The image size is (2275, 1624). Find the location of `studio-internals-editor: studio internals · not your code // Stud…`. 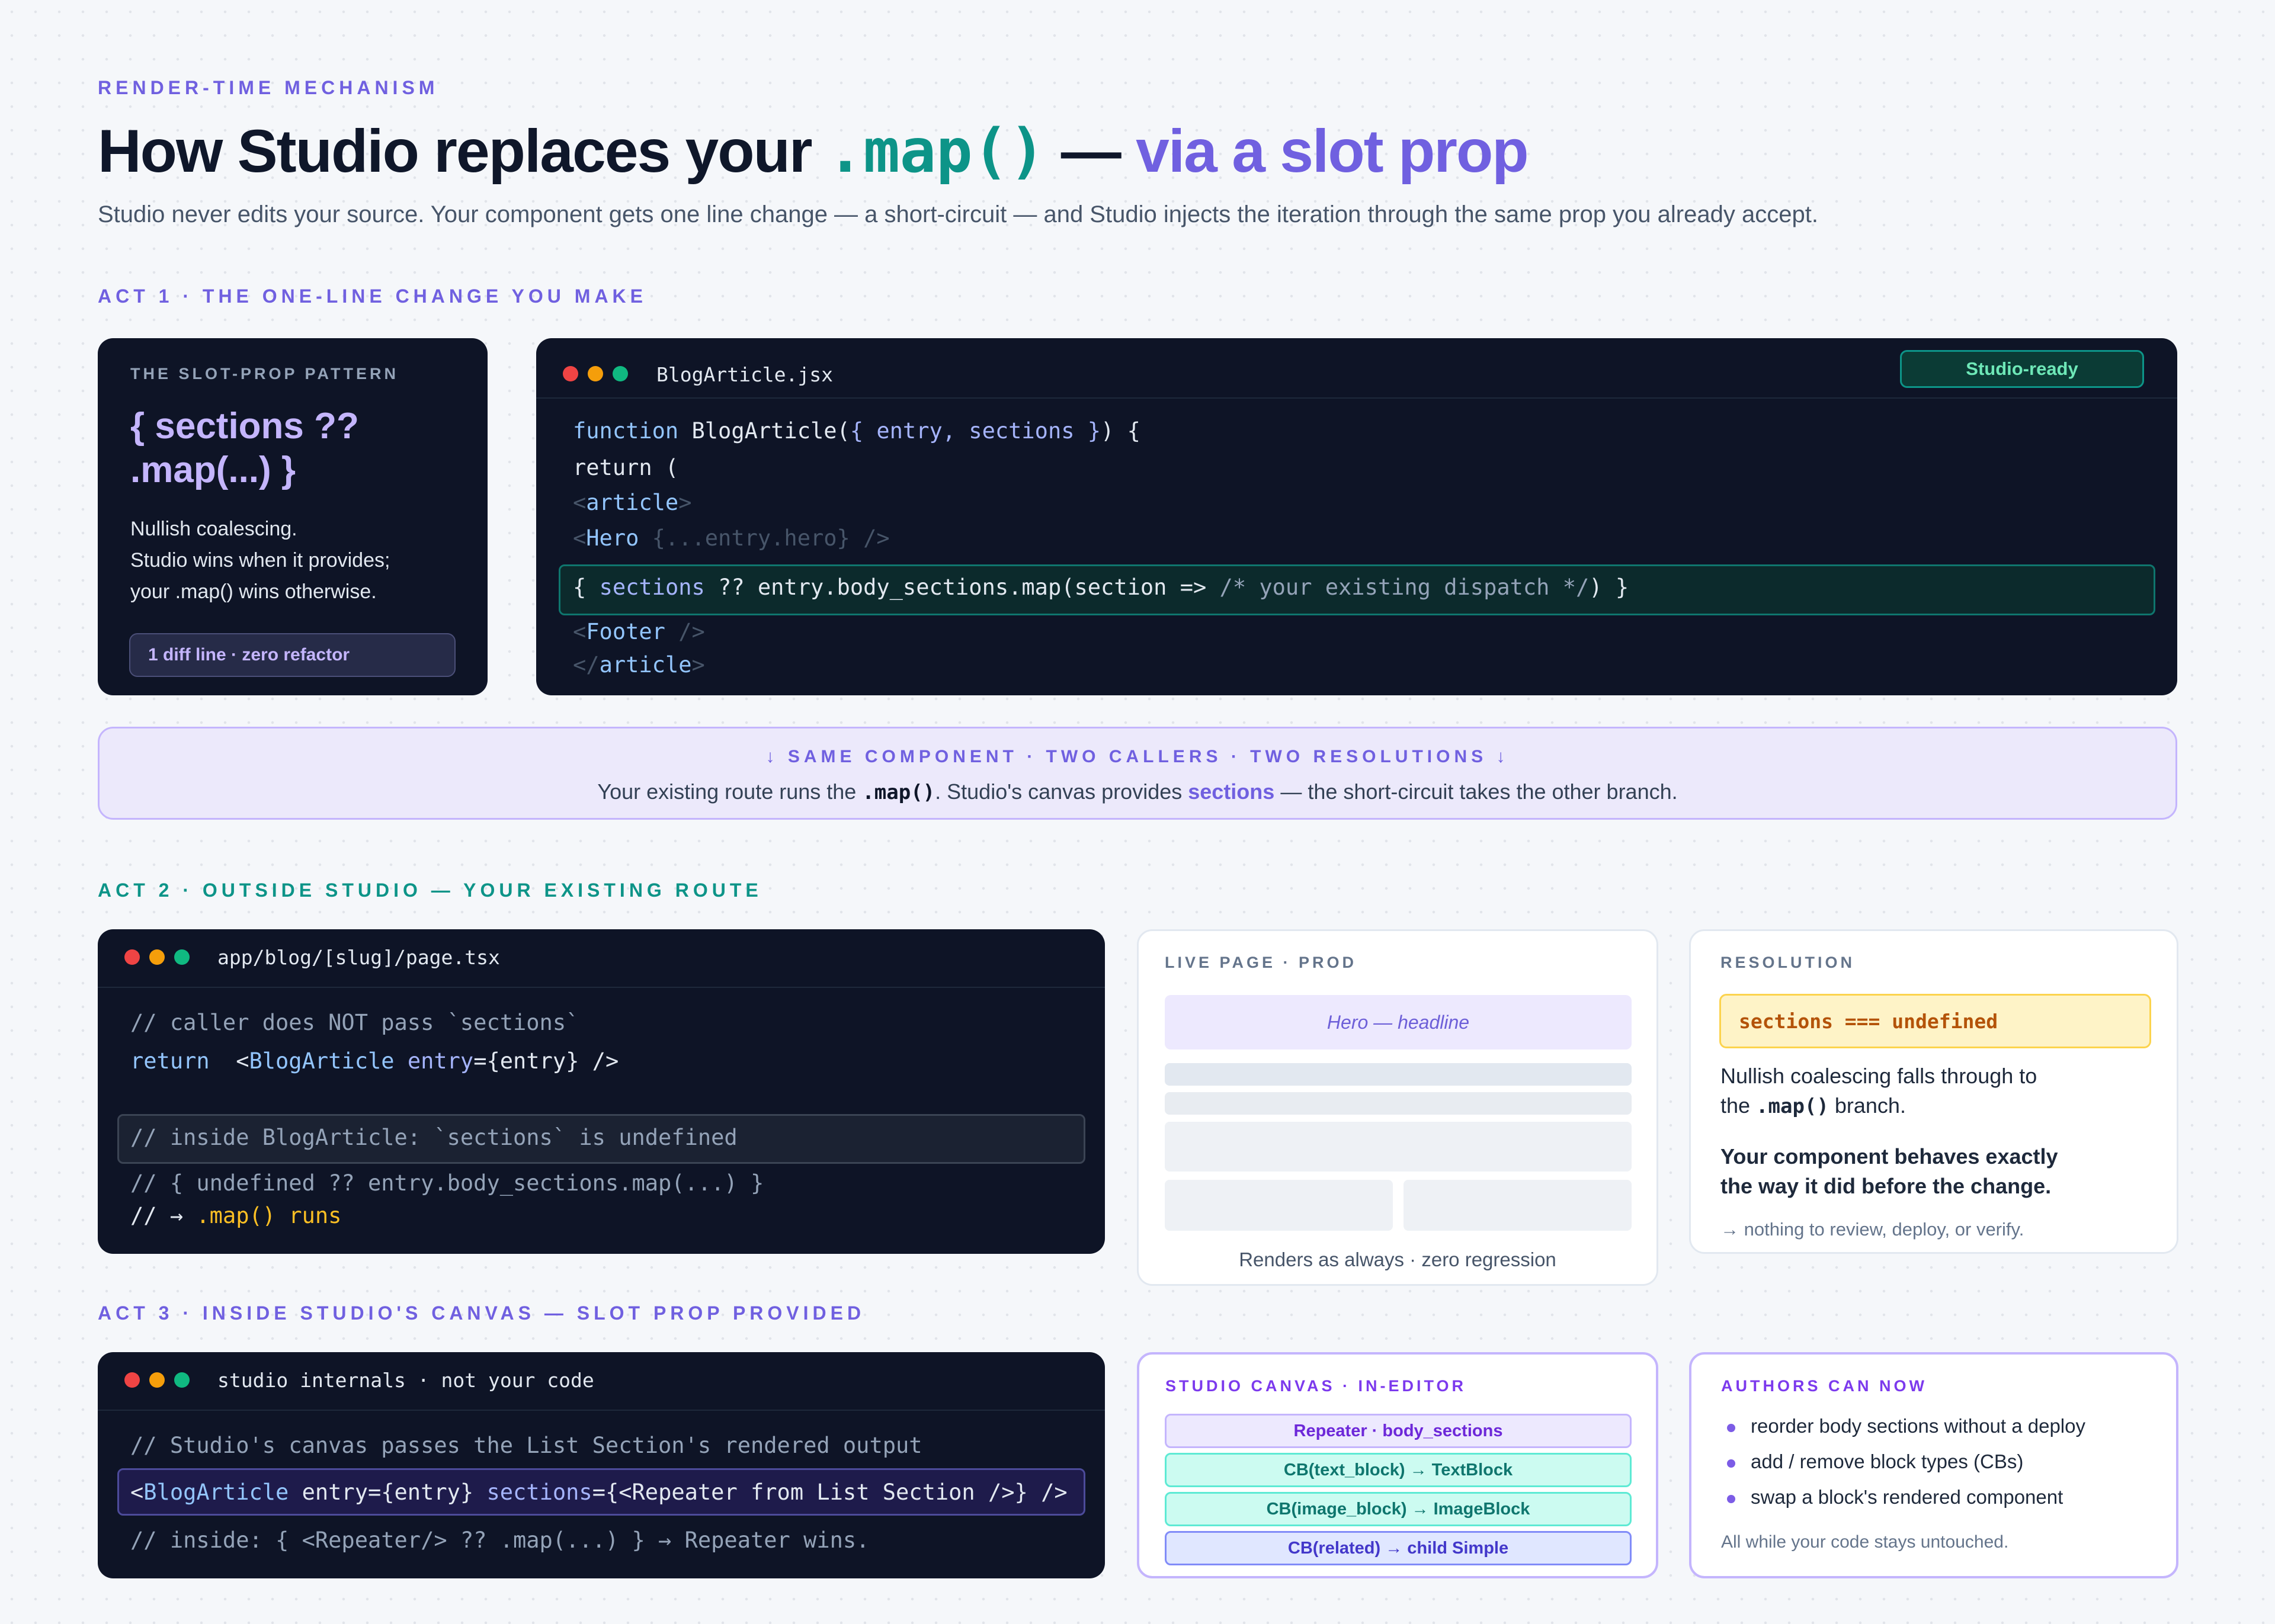

studio-internals-editor: studio internals · not your code // Stud… is located at coordinates (601, 1465).